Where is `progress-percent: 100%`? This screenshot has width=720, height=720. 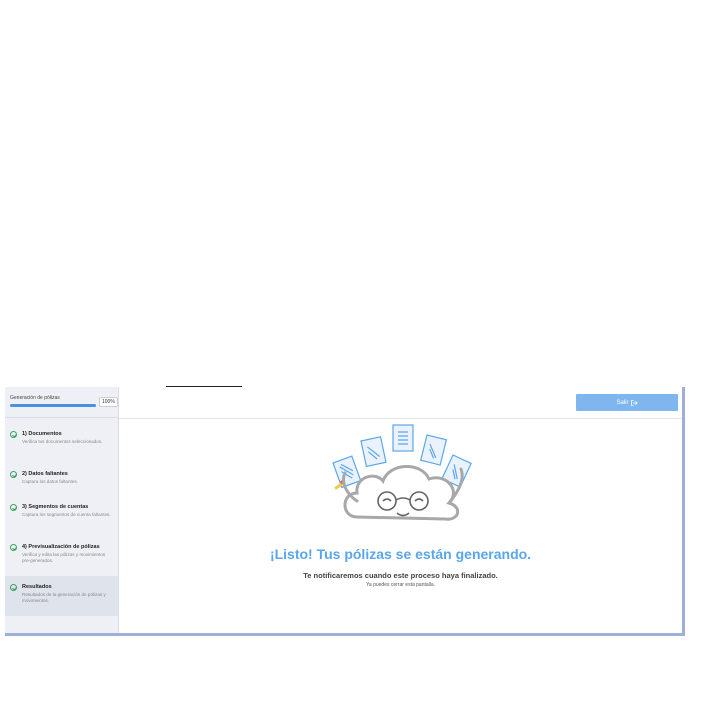 progress-percent: 100% is located at coordinates (108, 402).